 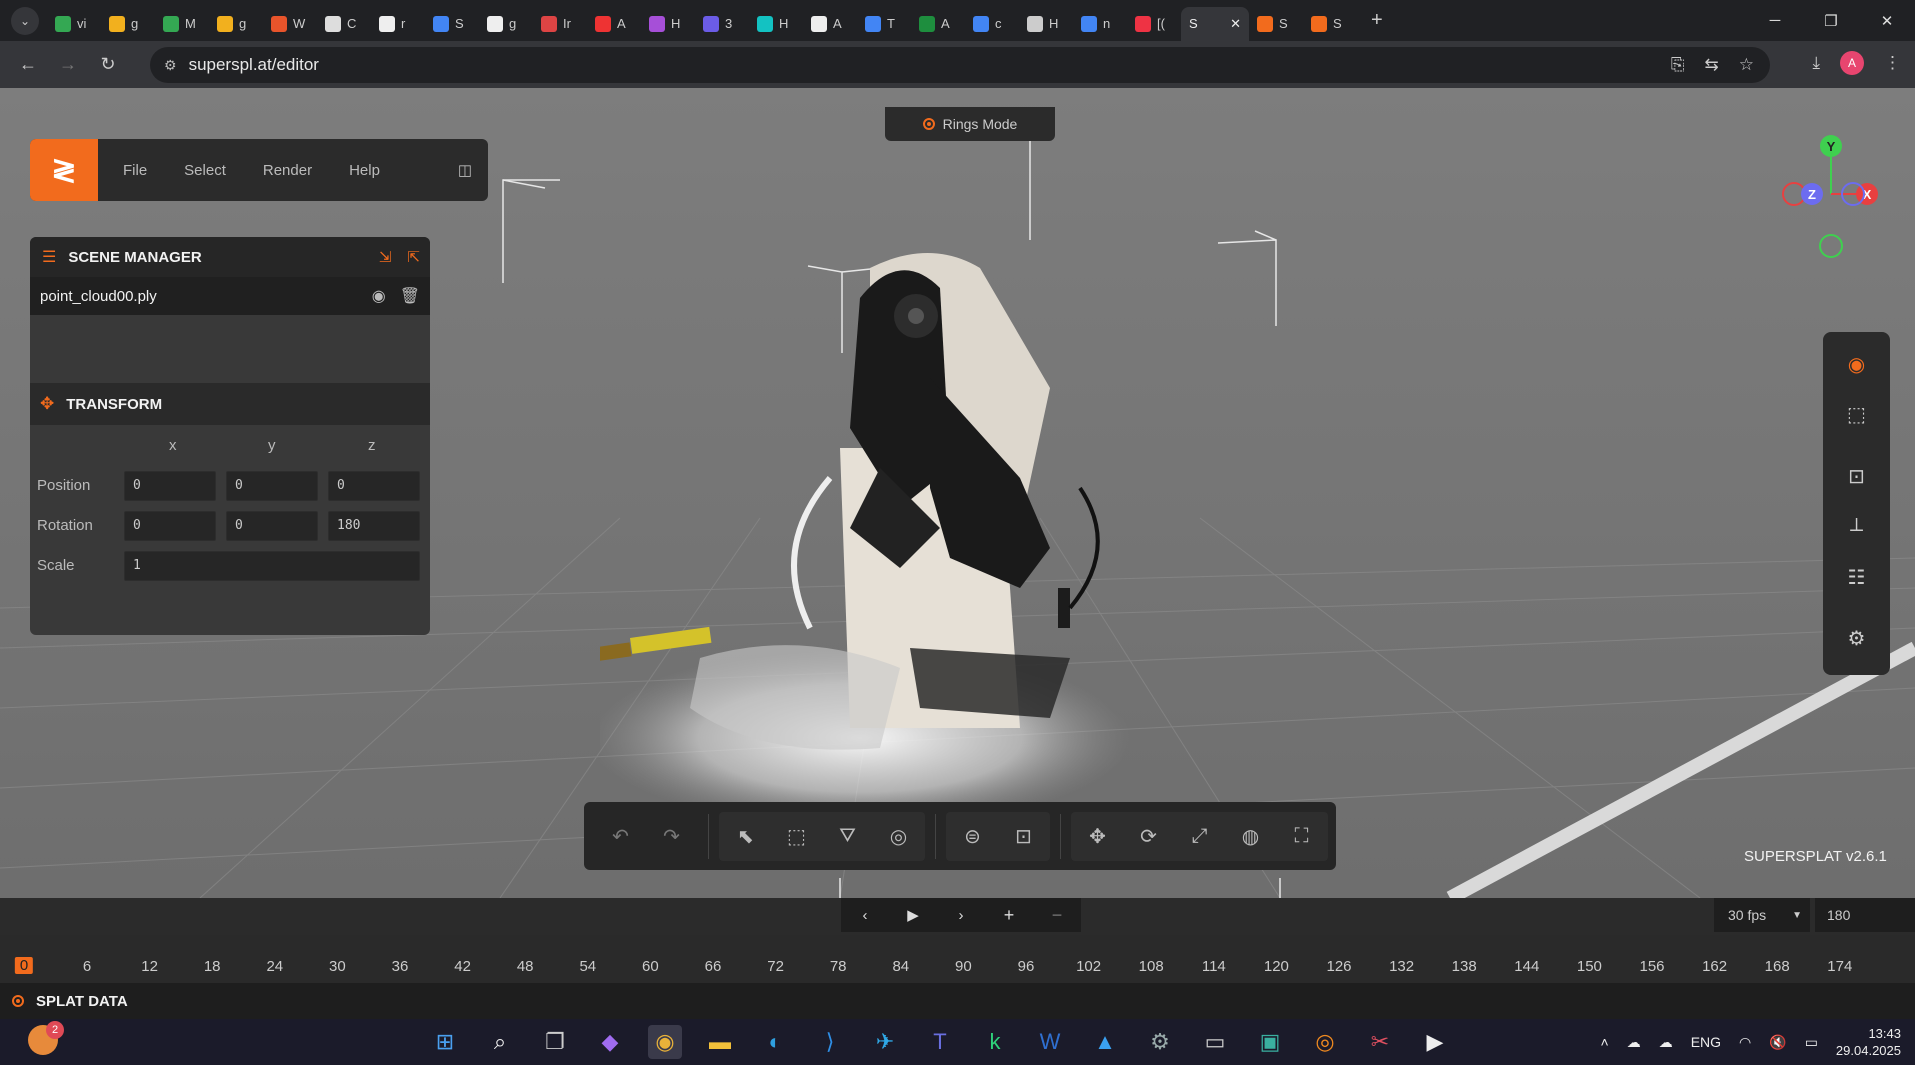 I want to click on position-x-input: 0, so click(x=170, y=486).